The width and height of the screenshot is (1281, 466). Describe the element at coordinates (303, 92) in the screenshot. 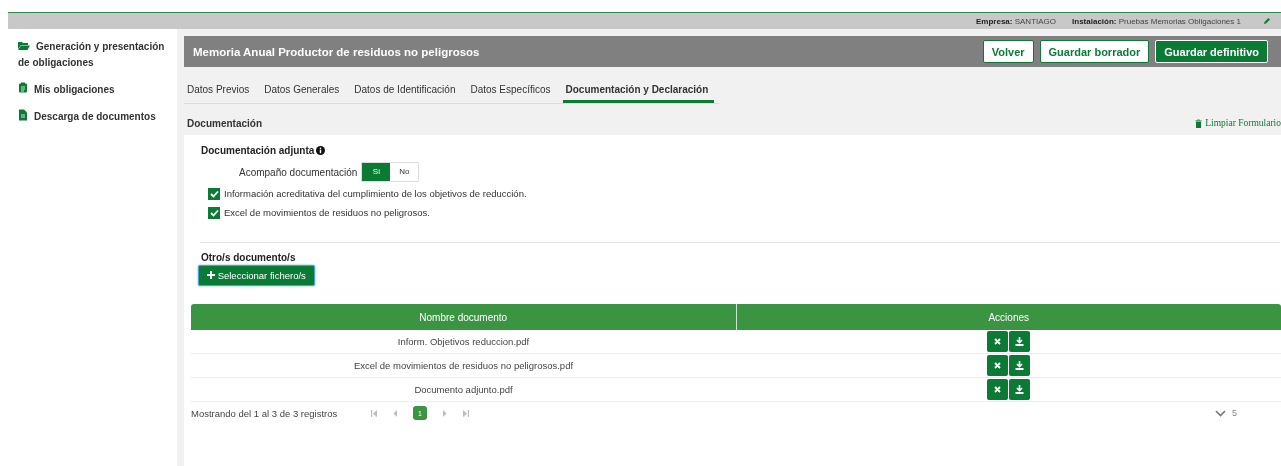

I see `tab: Datos Generales` at that location.